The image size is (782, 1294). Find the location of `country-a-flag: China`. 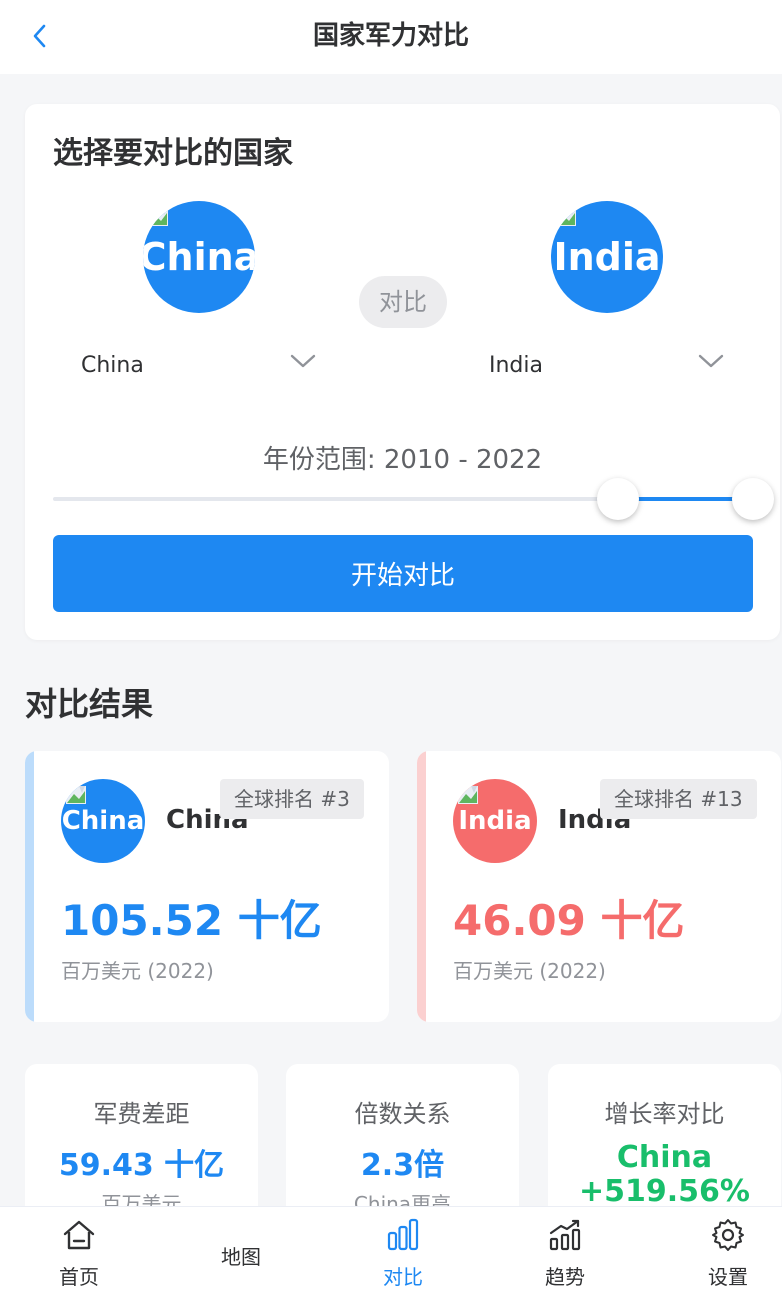

country-a-flag: China is located at coordinates (199, 257).